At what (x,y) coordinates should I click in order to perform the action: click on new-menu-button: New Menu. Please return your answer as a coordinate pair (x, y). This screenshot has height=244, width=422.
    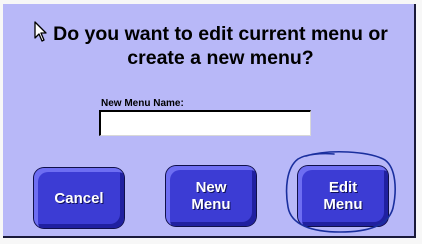
    Looking at the image, I should click on (211, 196).